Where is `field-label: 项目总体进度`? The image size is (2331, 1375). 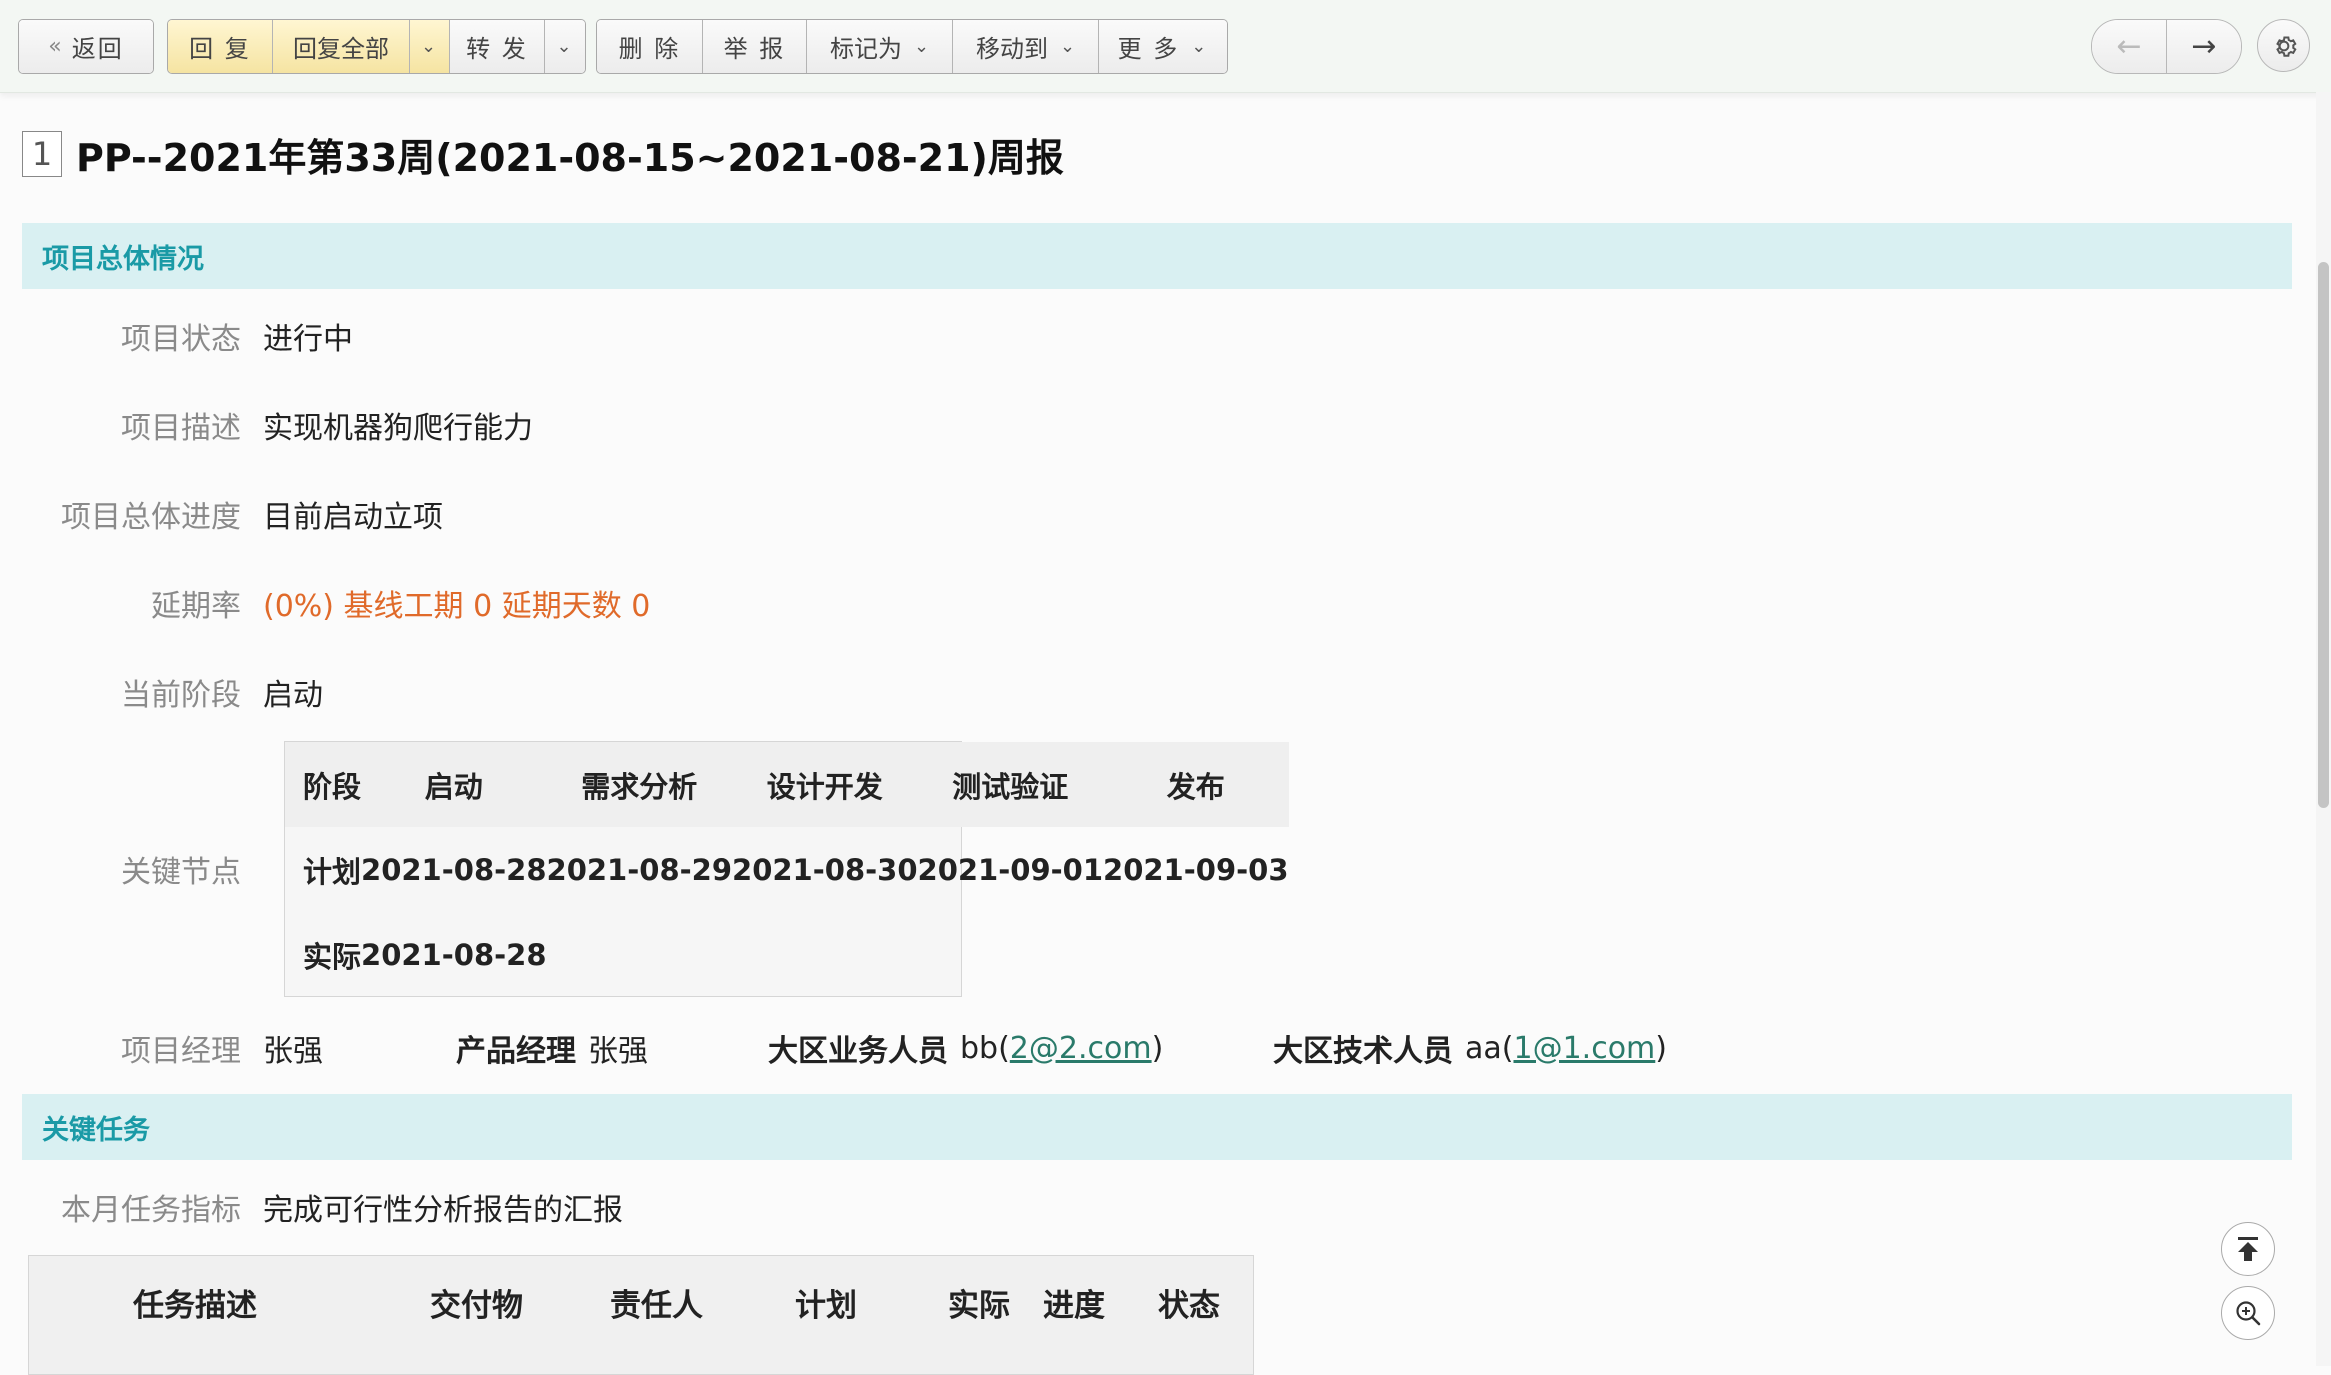 field-label: 项目总体进度 is located at coordinates (151, 517).